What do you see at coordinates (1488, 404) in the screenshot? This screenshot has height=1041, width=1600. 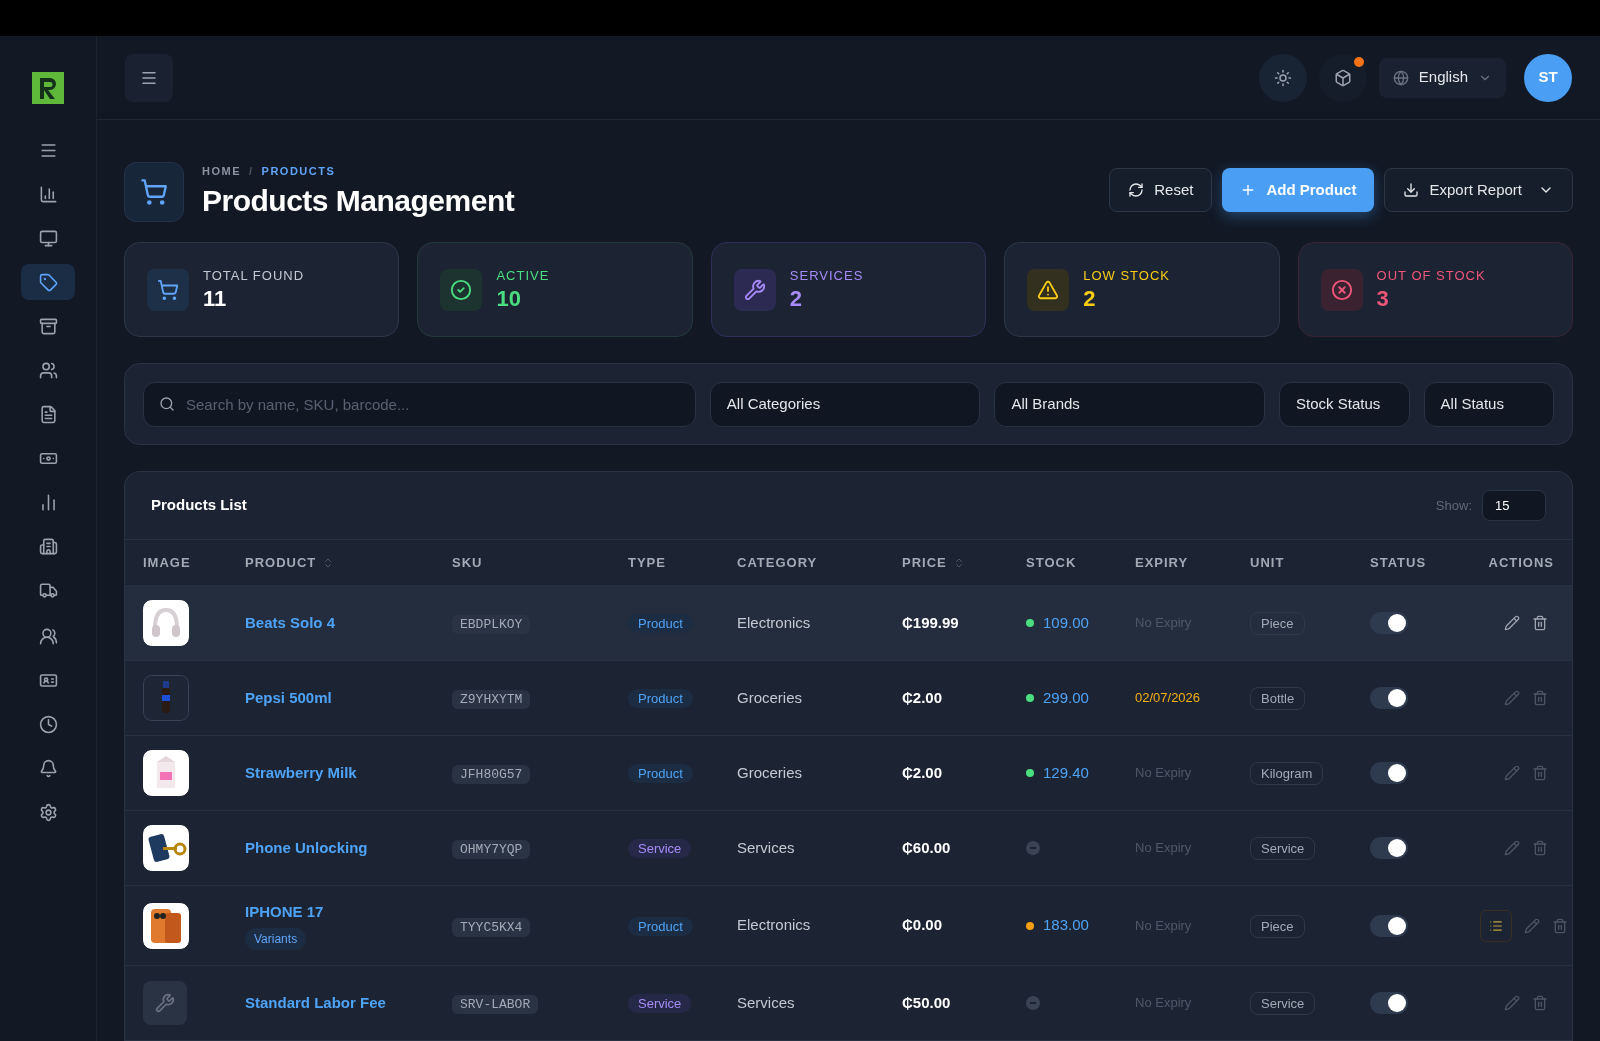 I see `filter-select: All Status` at bounding box center [1488, 404].